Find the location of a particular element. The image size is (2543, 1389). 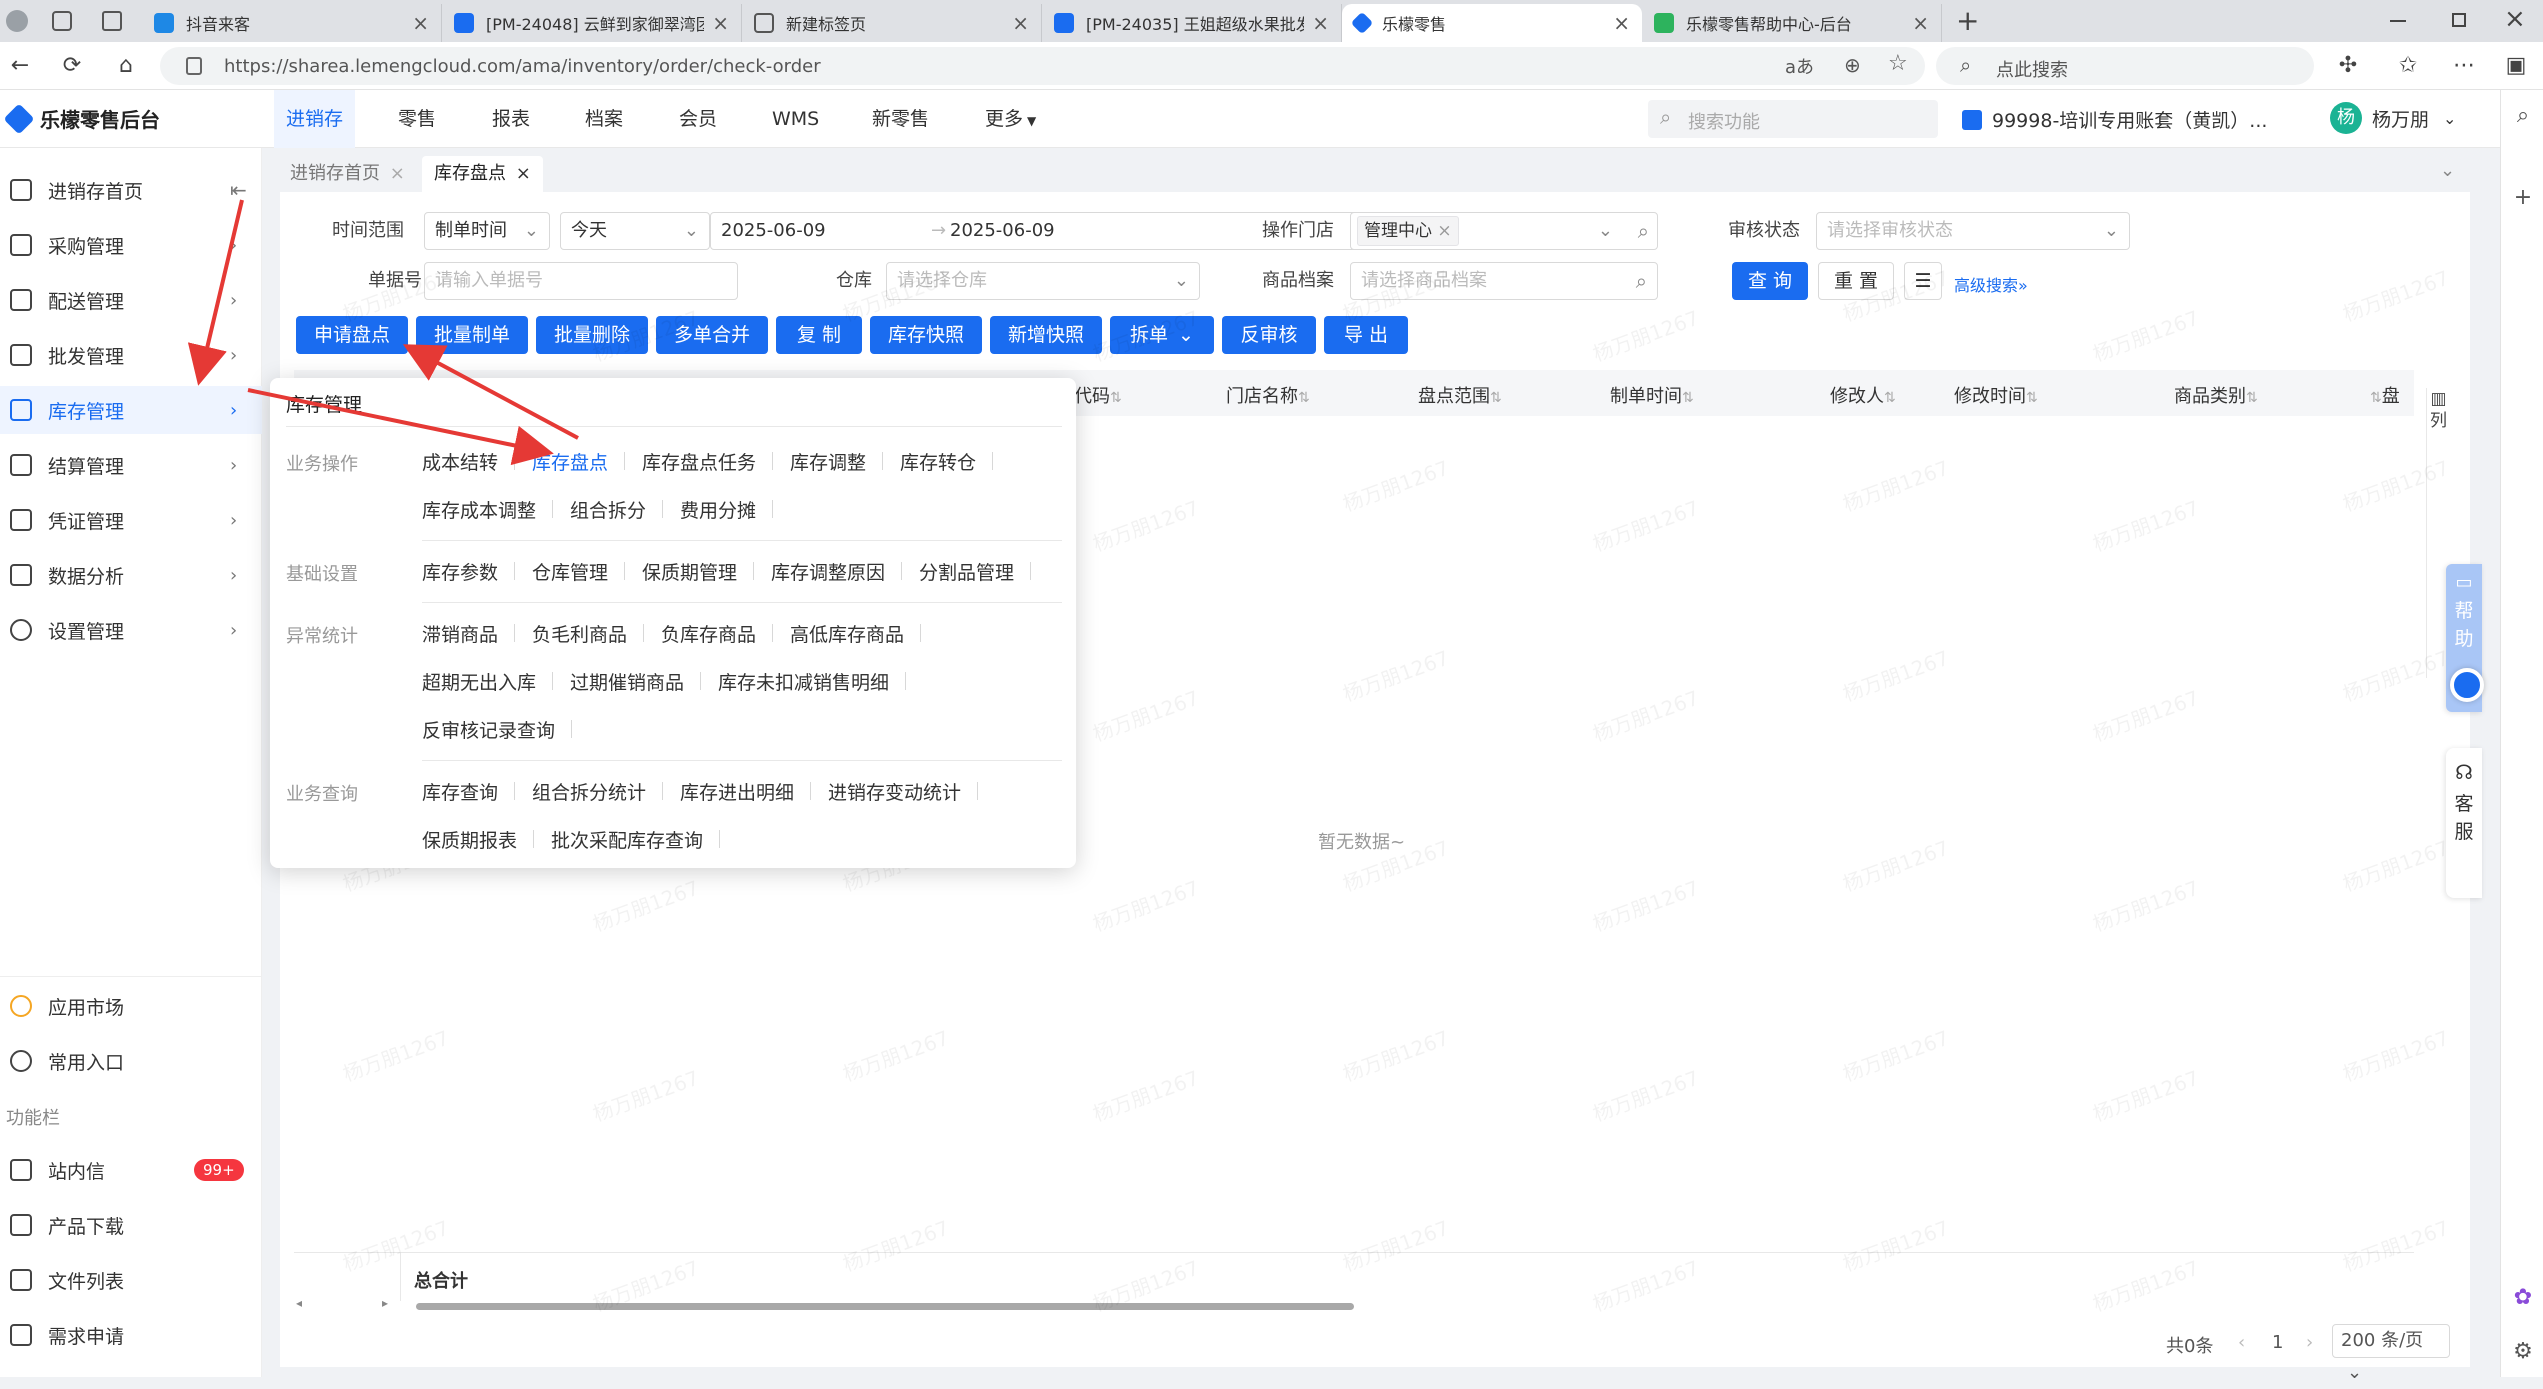

arrow-to-apply-stocktake-button is located at coordinates (490, 392).